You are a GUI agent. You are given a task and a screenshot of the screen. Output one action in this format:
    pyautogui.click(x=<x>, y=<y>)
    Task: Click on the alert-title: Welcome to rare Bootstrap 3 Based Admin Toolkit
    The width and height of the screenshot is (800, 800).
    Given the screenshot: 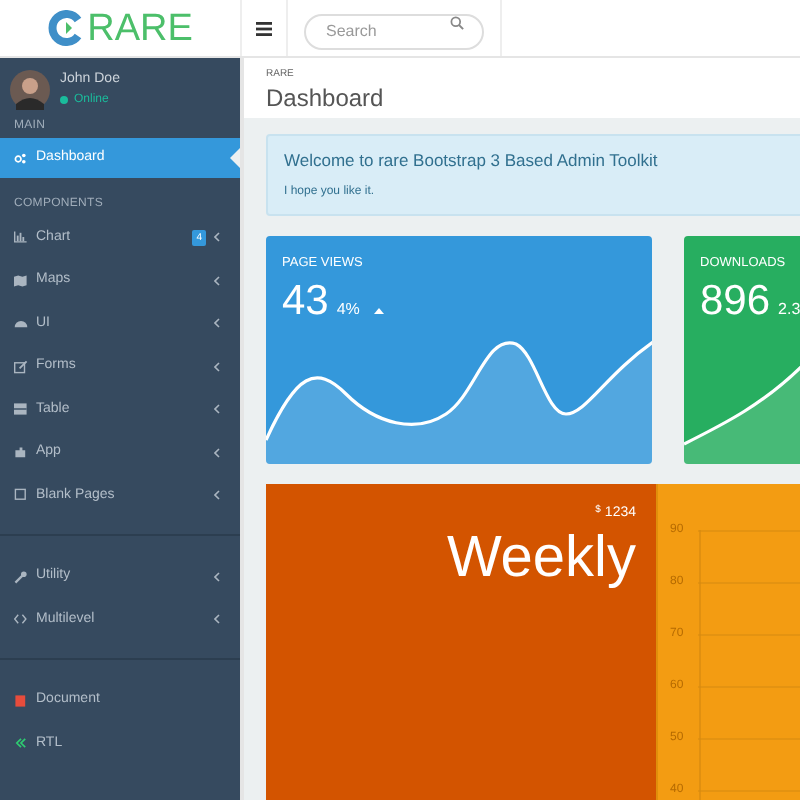 What is the action you would take?
    pyautogui.click(x=472, y=161)
    